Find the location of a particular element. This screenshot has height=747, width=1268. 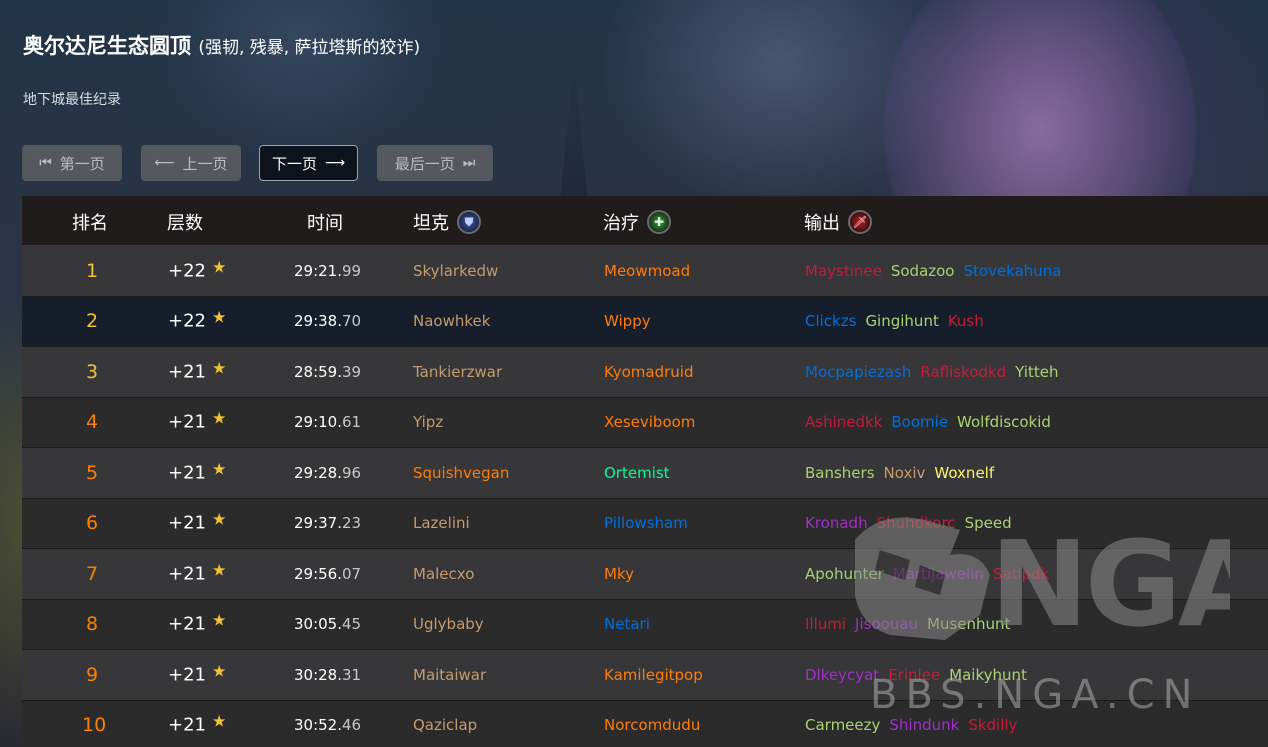

healer-player-link: Meowmoad is located at coordinates (647, 271).